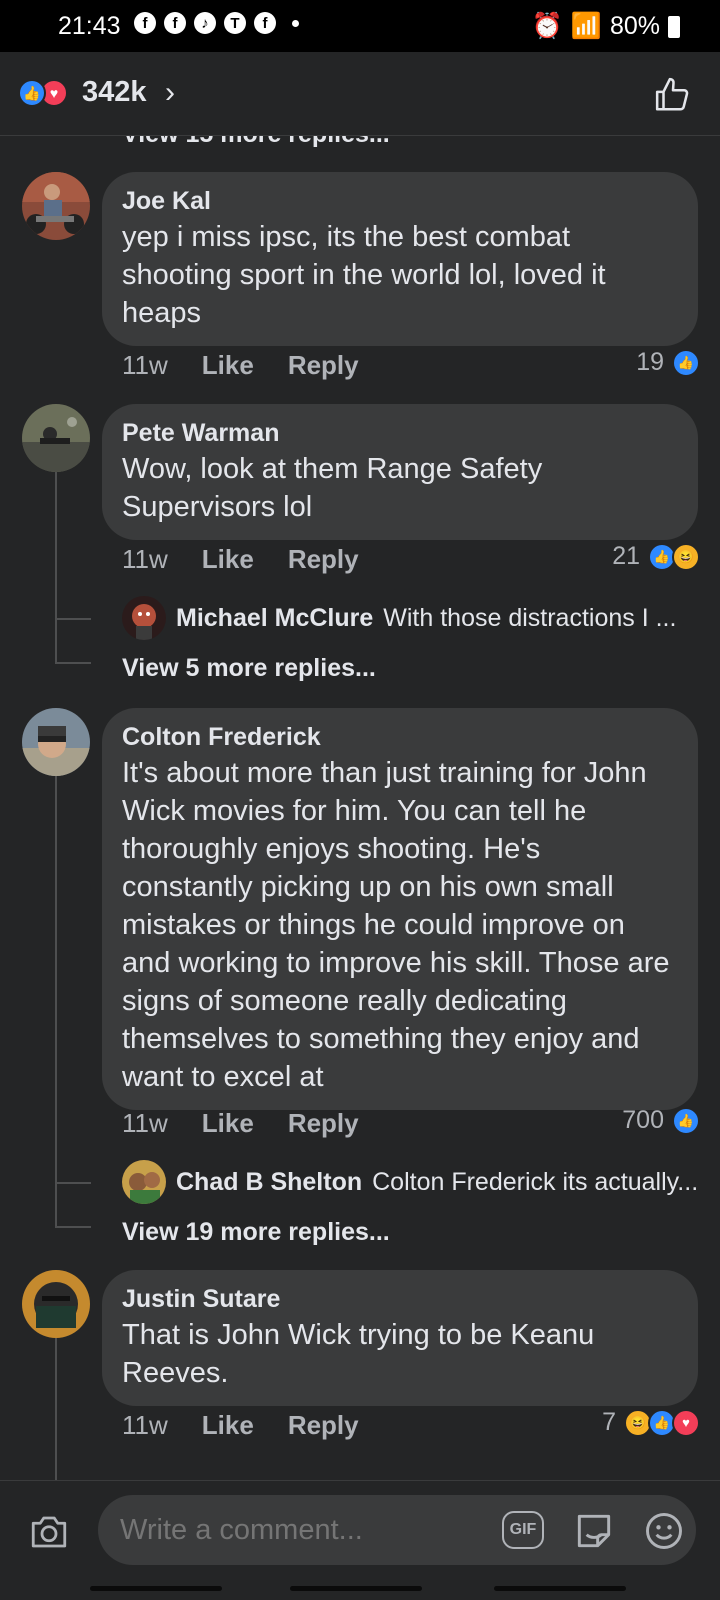  What do you see at coordinates (360, 94) in the screenshot?
I see `reactions-header: 👍 ♥ 342k ›` at bounding box center [360, 94].